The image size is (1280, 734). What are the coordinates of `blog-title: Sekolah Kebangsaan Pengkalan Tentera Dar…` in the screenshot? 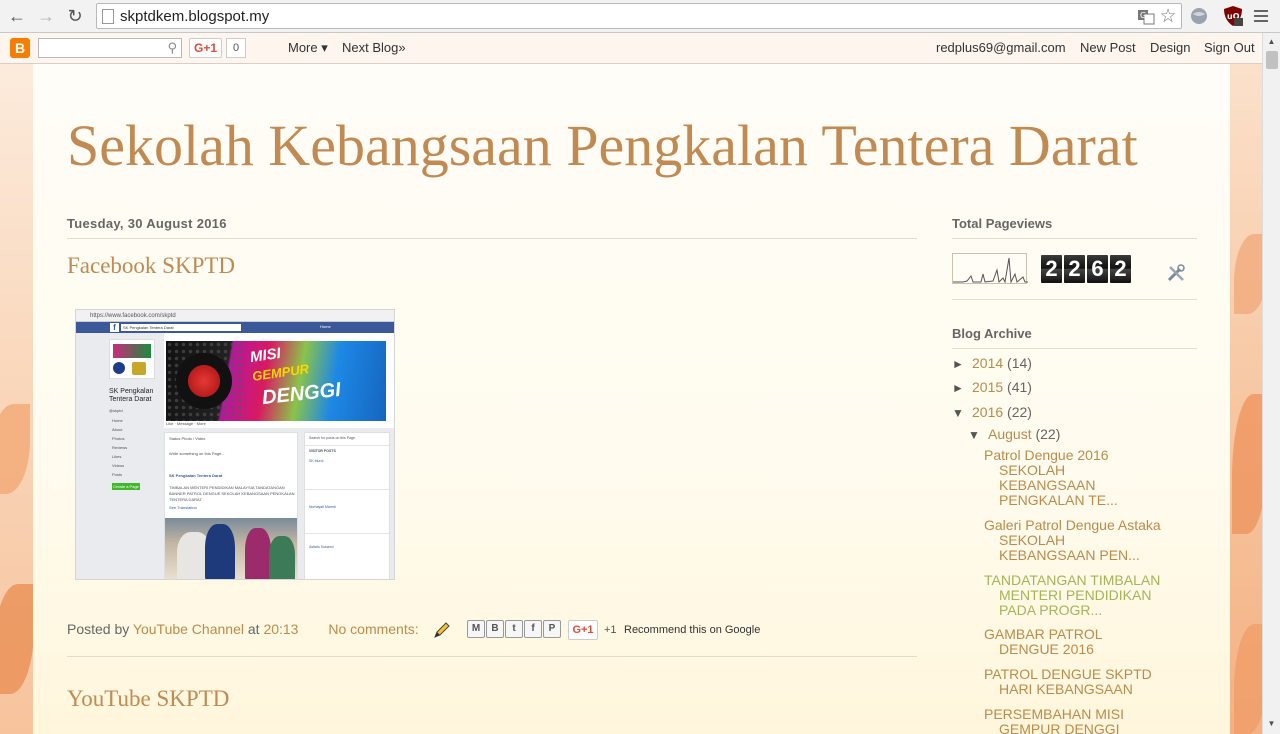 It's located at (602, 145).